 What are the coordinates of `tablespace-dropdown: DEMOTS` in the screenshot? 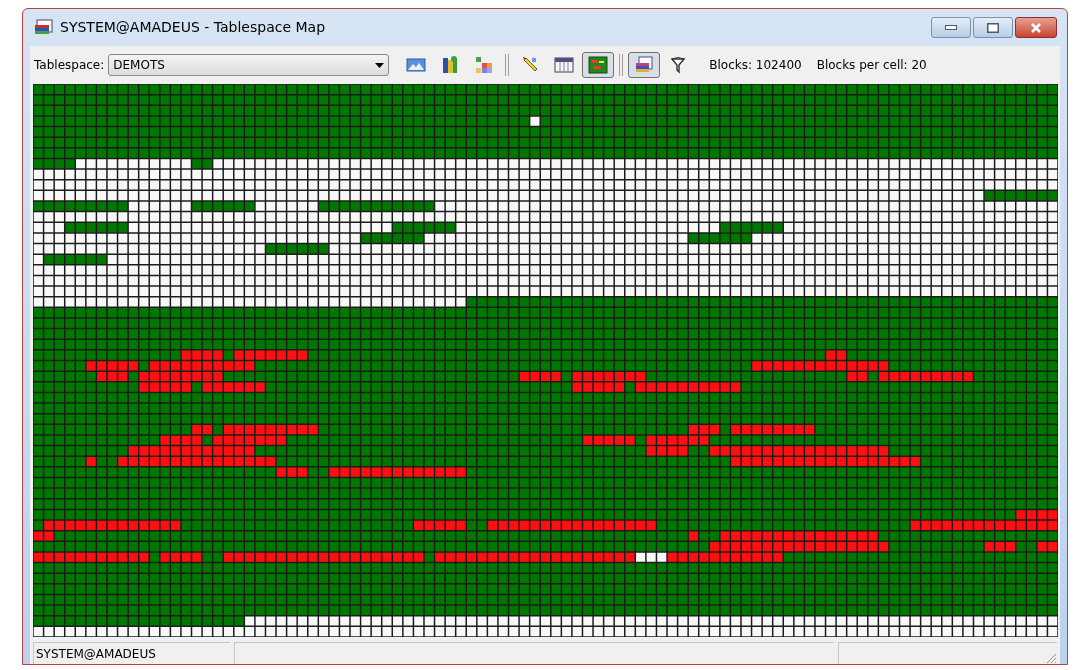 It's located at (249, 65).